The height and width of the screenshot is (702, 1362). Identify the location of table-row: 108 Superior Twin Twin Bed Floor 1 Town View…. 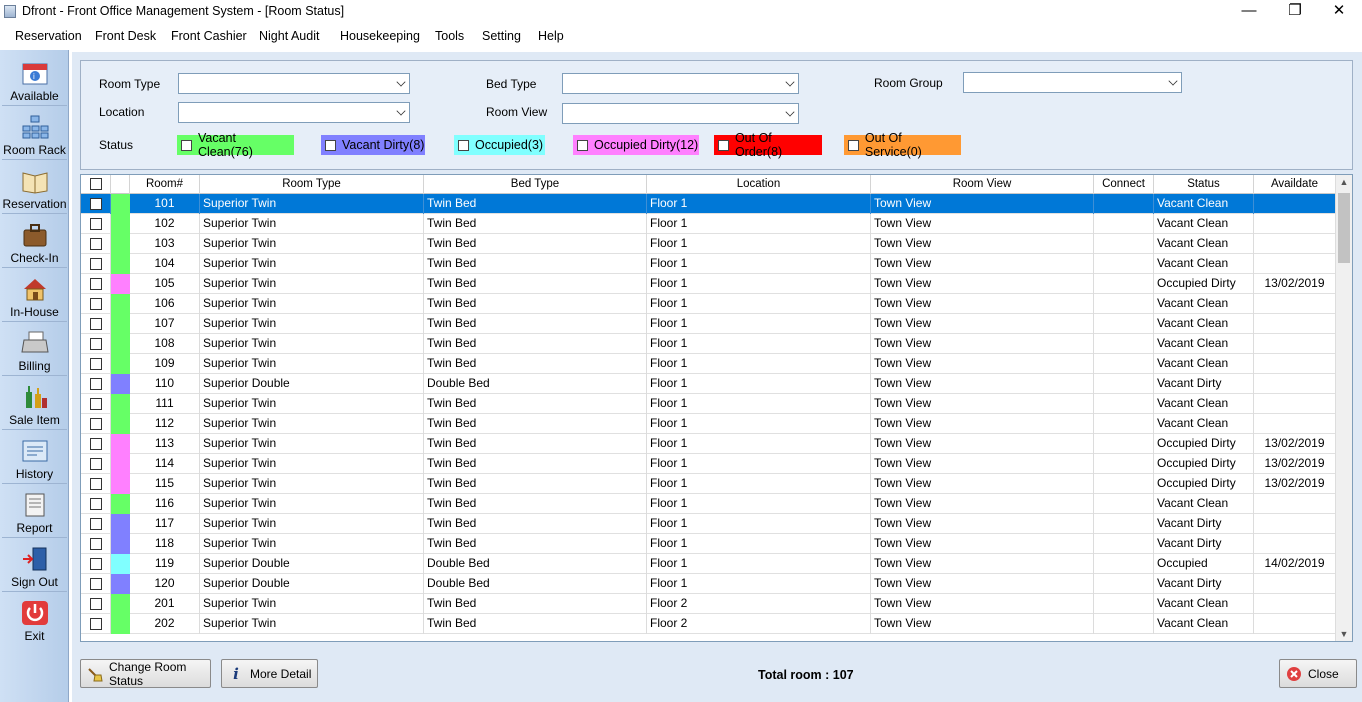
(708, 344).